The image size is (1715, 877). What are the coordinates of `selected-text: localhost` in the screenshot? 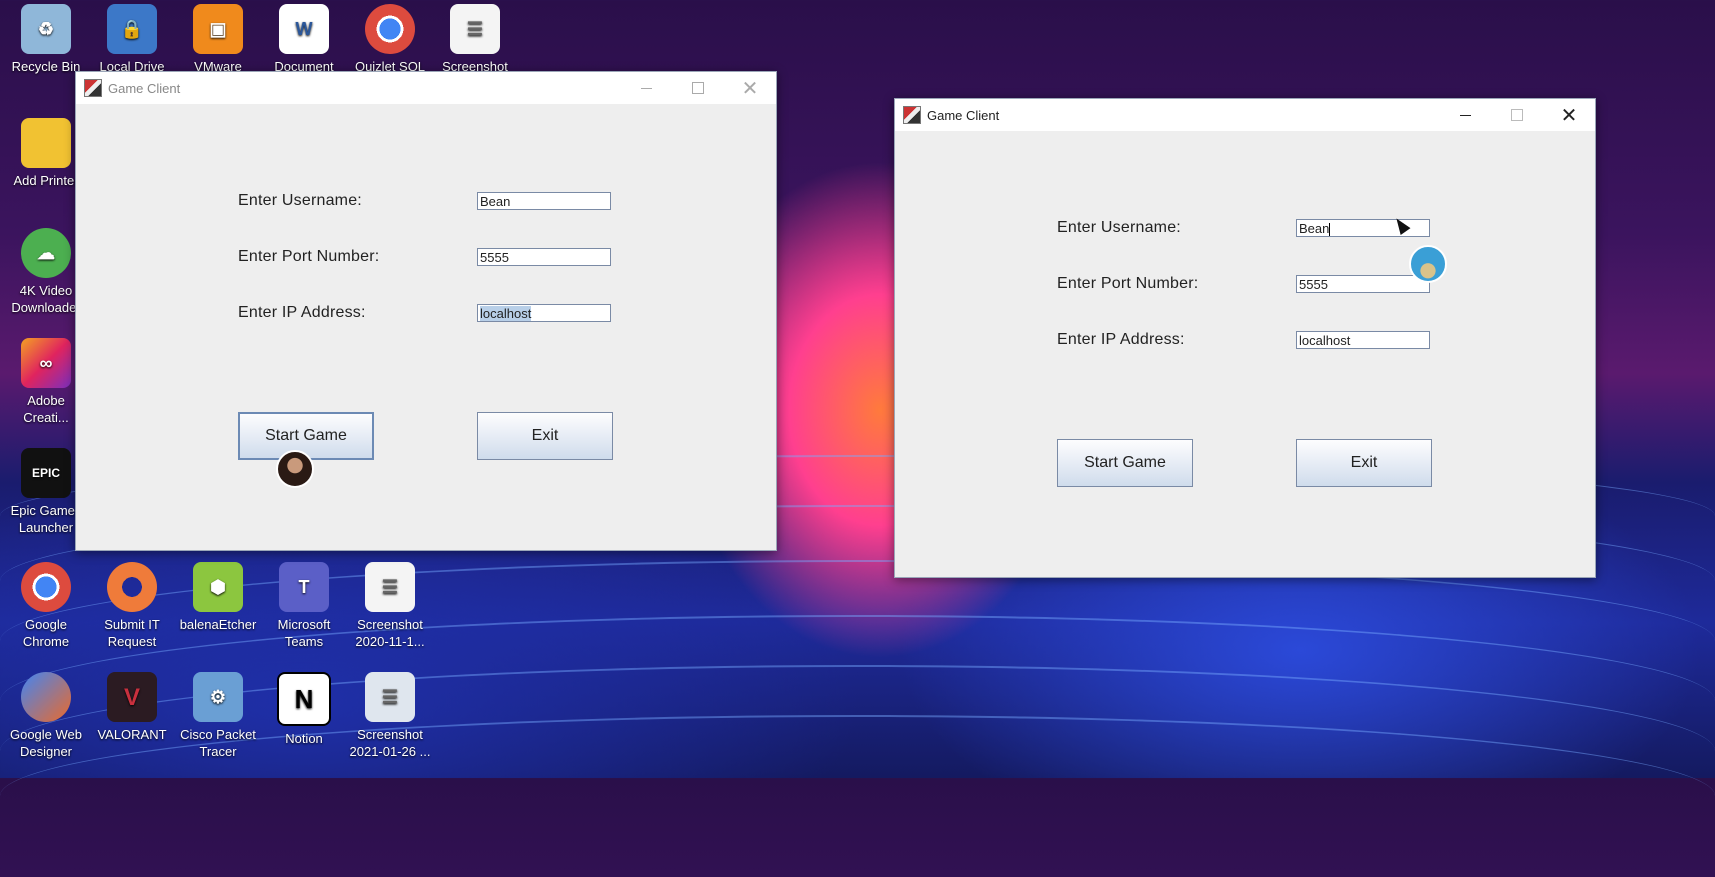 It's located at (506, 313).